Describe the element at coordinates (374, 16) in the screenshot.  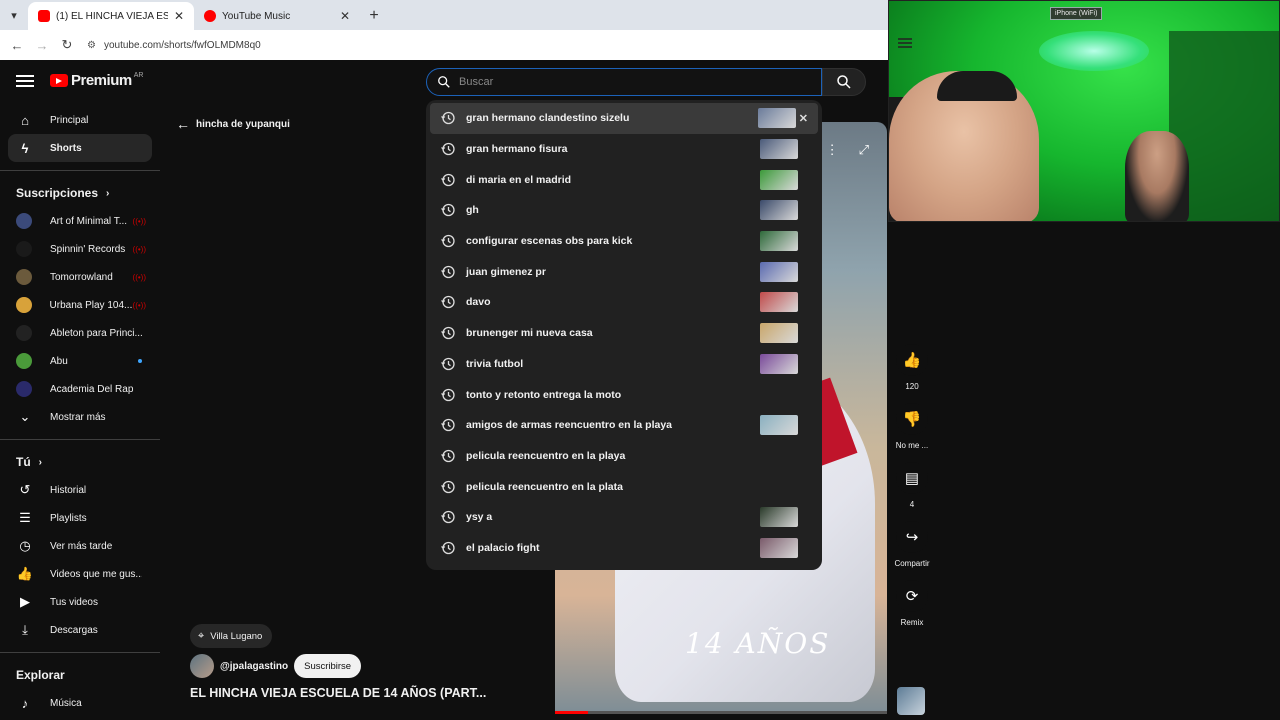
I see `new-tab-button: +` at that location.